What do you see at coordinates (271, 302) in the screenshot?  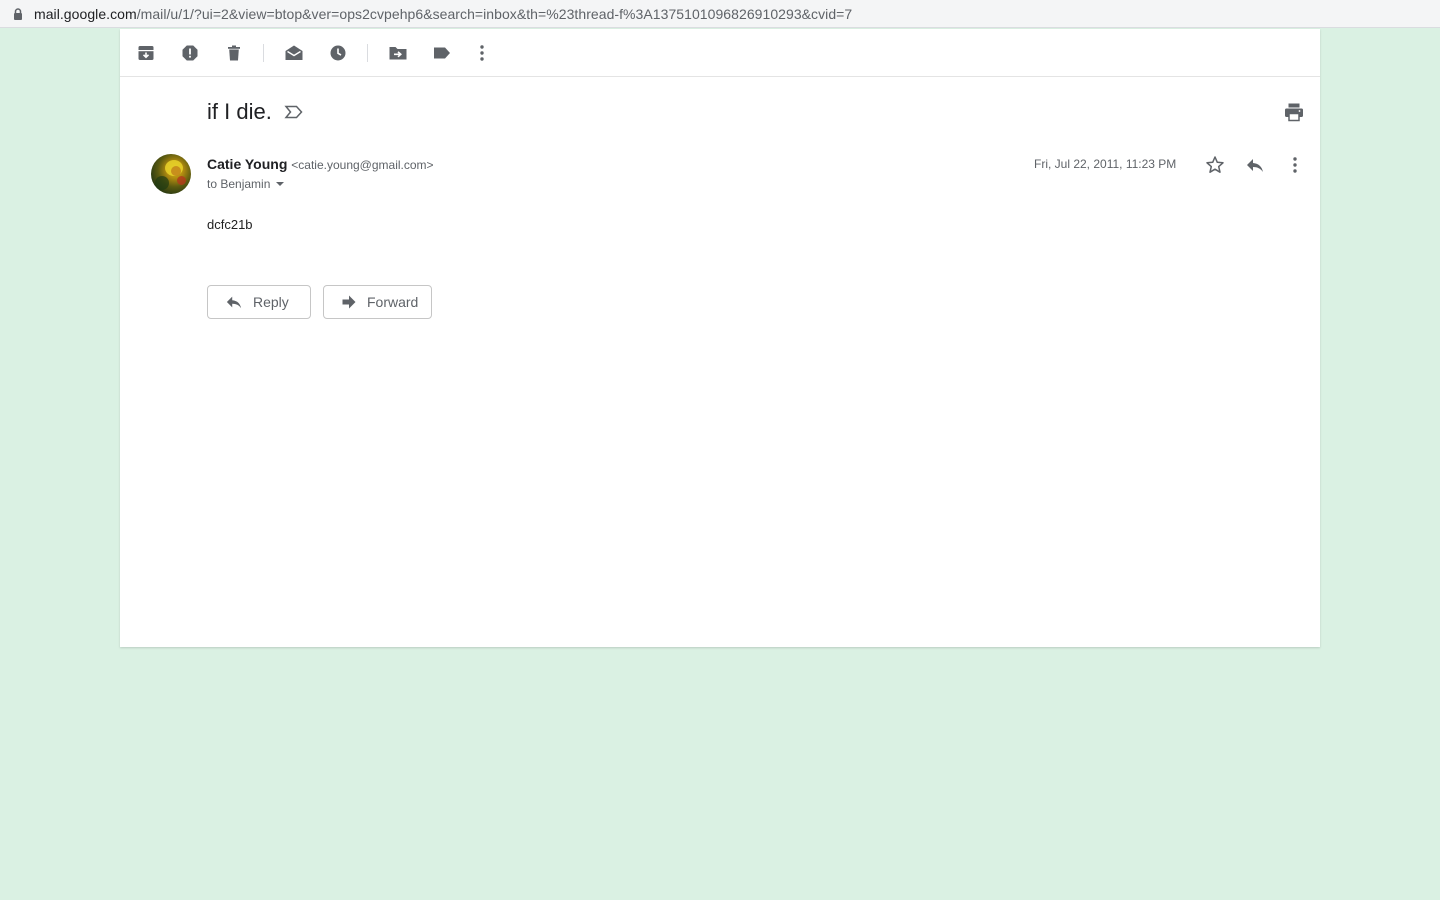 I see `reply-label: Reply` at bounding box center [271, 302].